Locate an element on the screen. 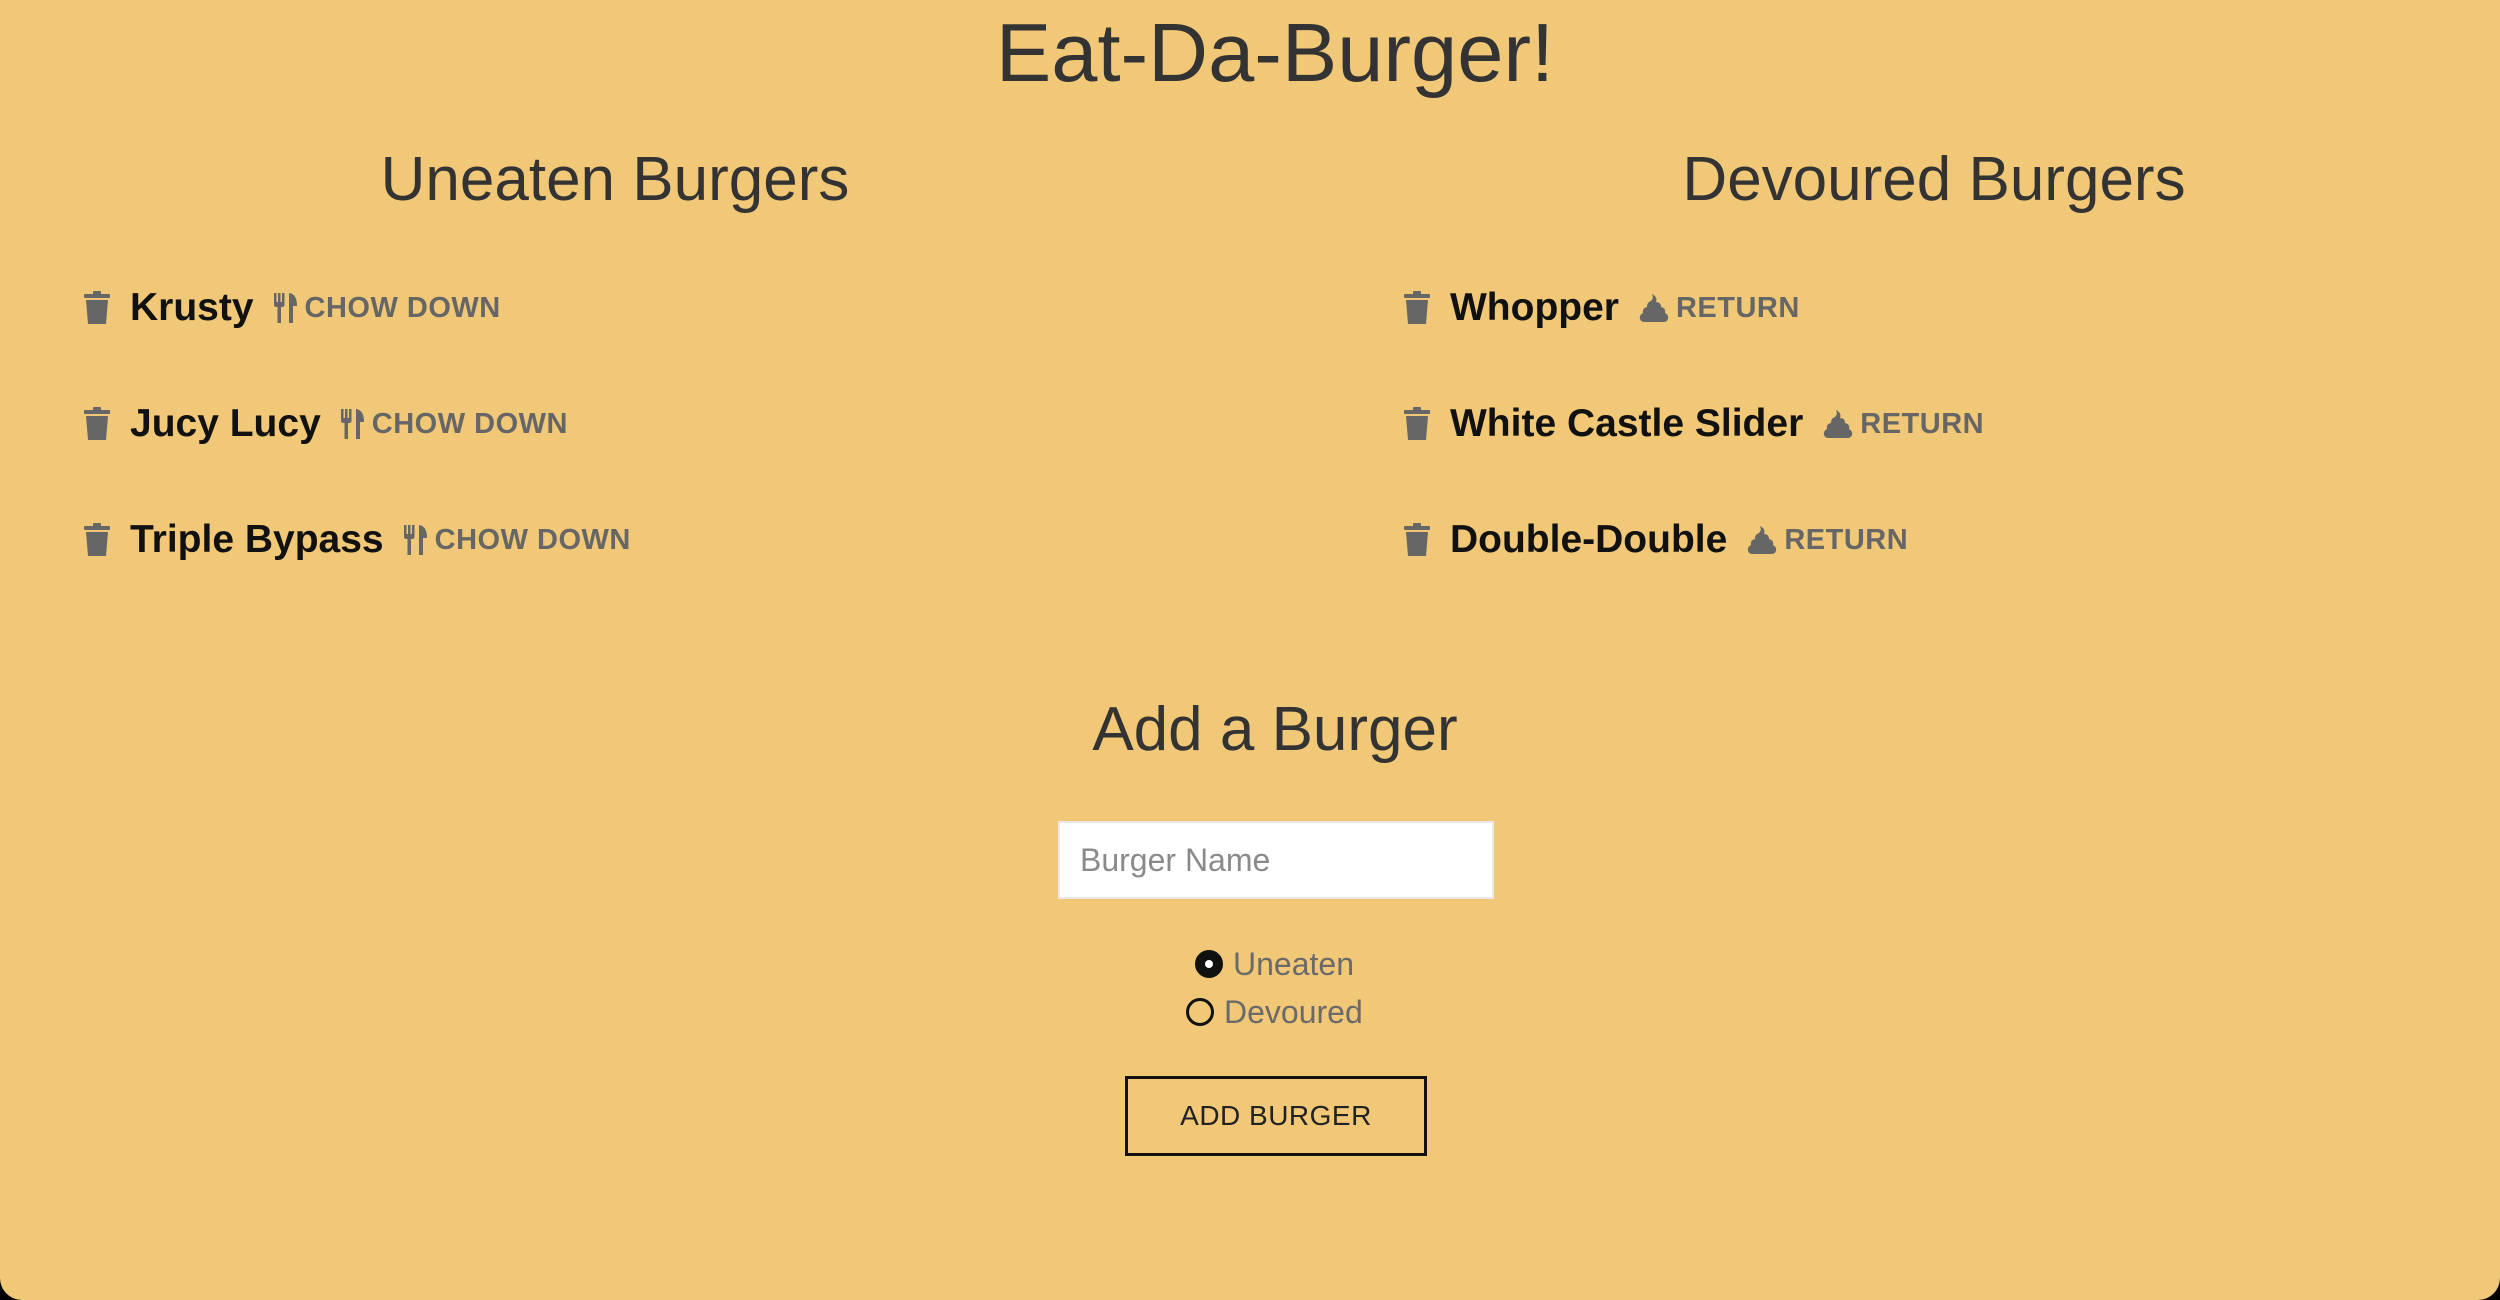  burger-name: Krusty is located at coordinates (192, 307).